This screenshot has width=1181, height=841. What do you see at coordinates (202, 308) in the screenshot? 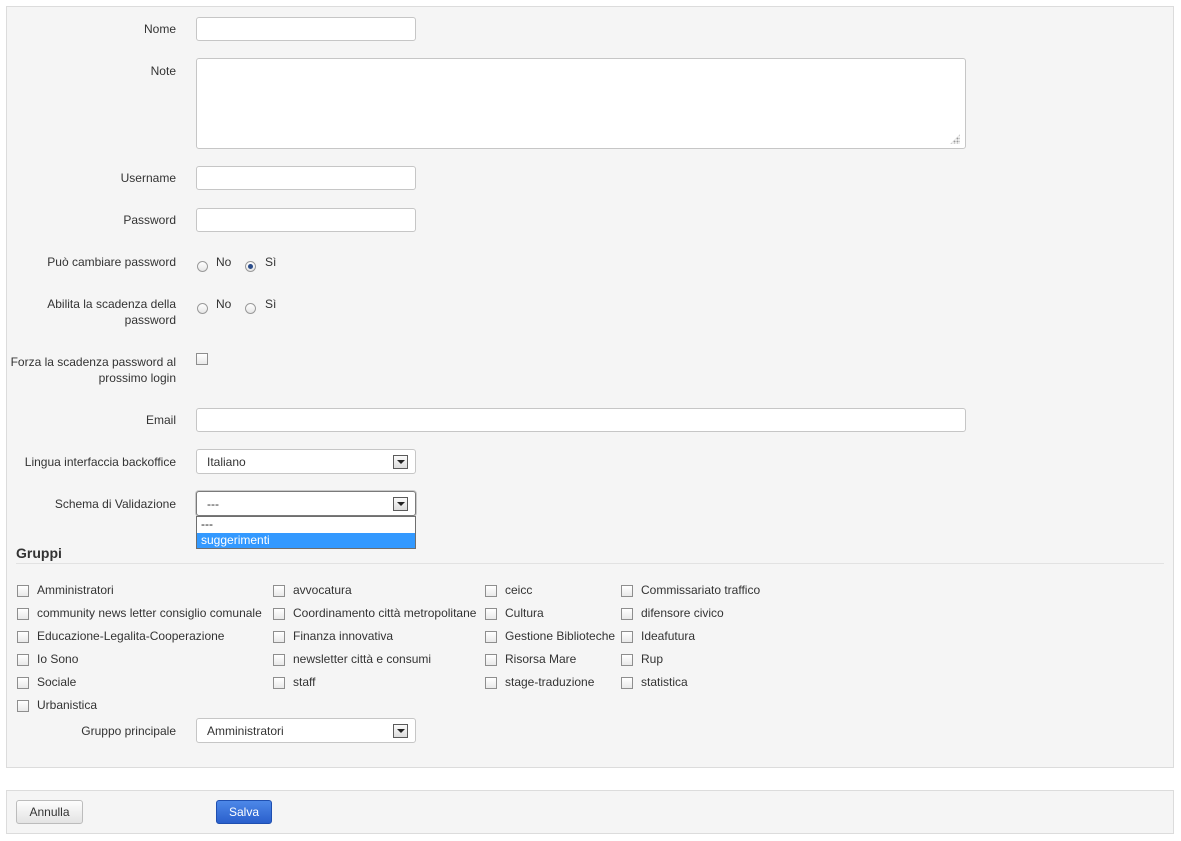
I see `scadenza-no-radio` at bounding box center [202, 308].